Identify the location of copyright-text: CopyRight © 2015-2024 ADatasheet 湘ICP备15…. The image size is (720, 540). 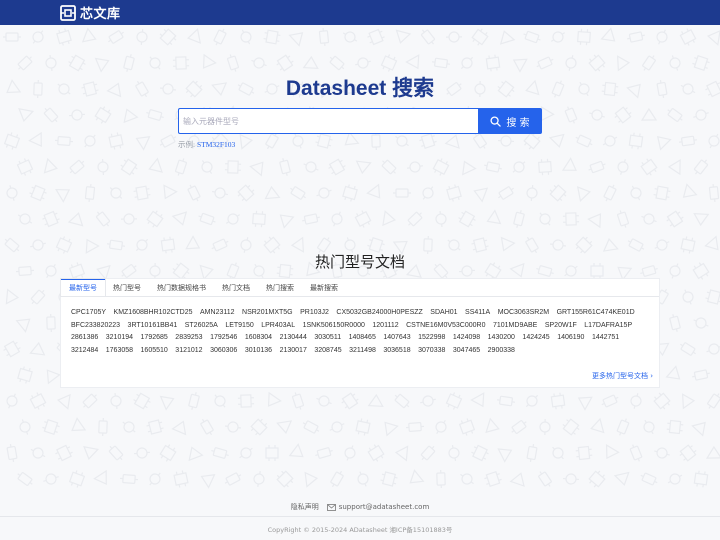
(360, 530).